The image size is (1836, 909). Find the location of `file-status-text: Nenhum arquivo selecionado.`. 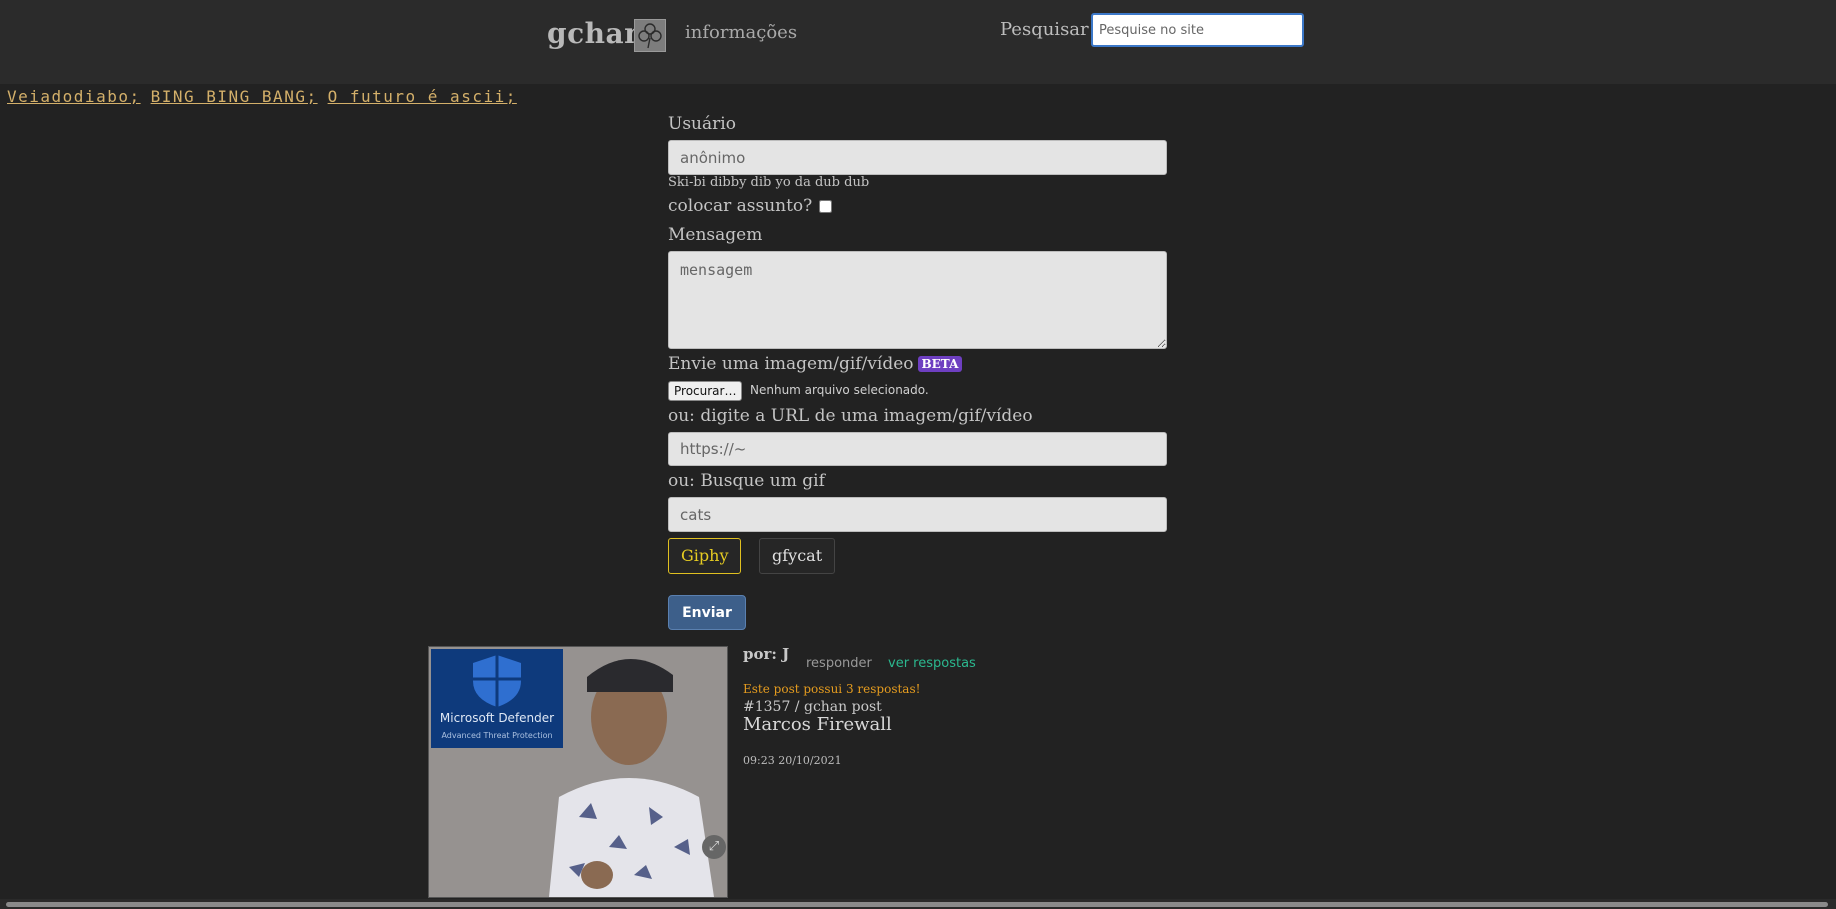

file-status-text: Nenhum arquivo selecionado. is located at coordinates (839, 390).